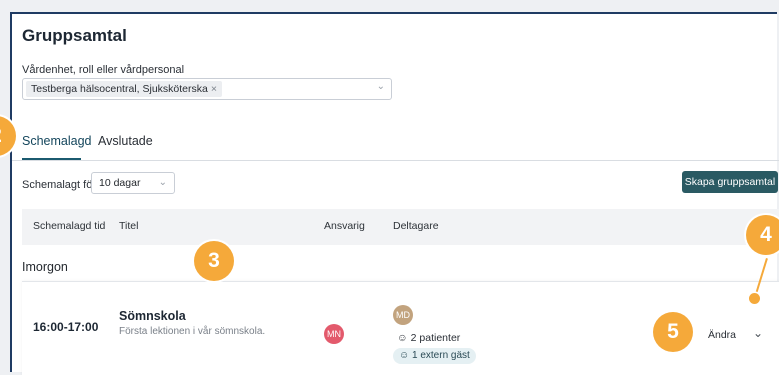  I want to click on participant-avatar: MD, so click(403, 315).